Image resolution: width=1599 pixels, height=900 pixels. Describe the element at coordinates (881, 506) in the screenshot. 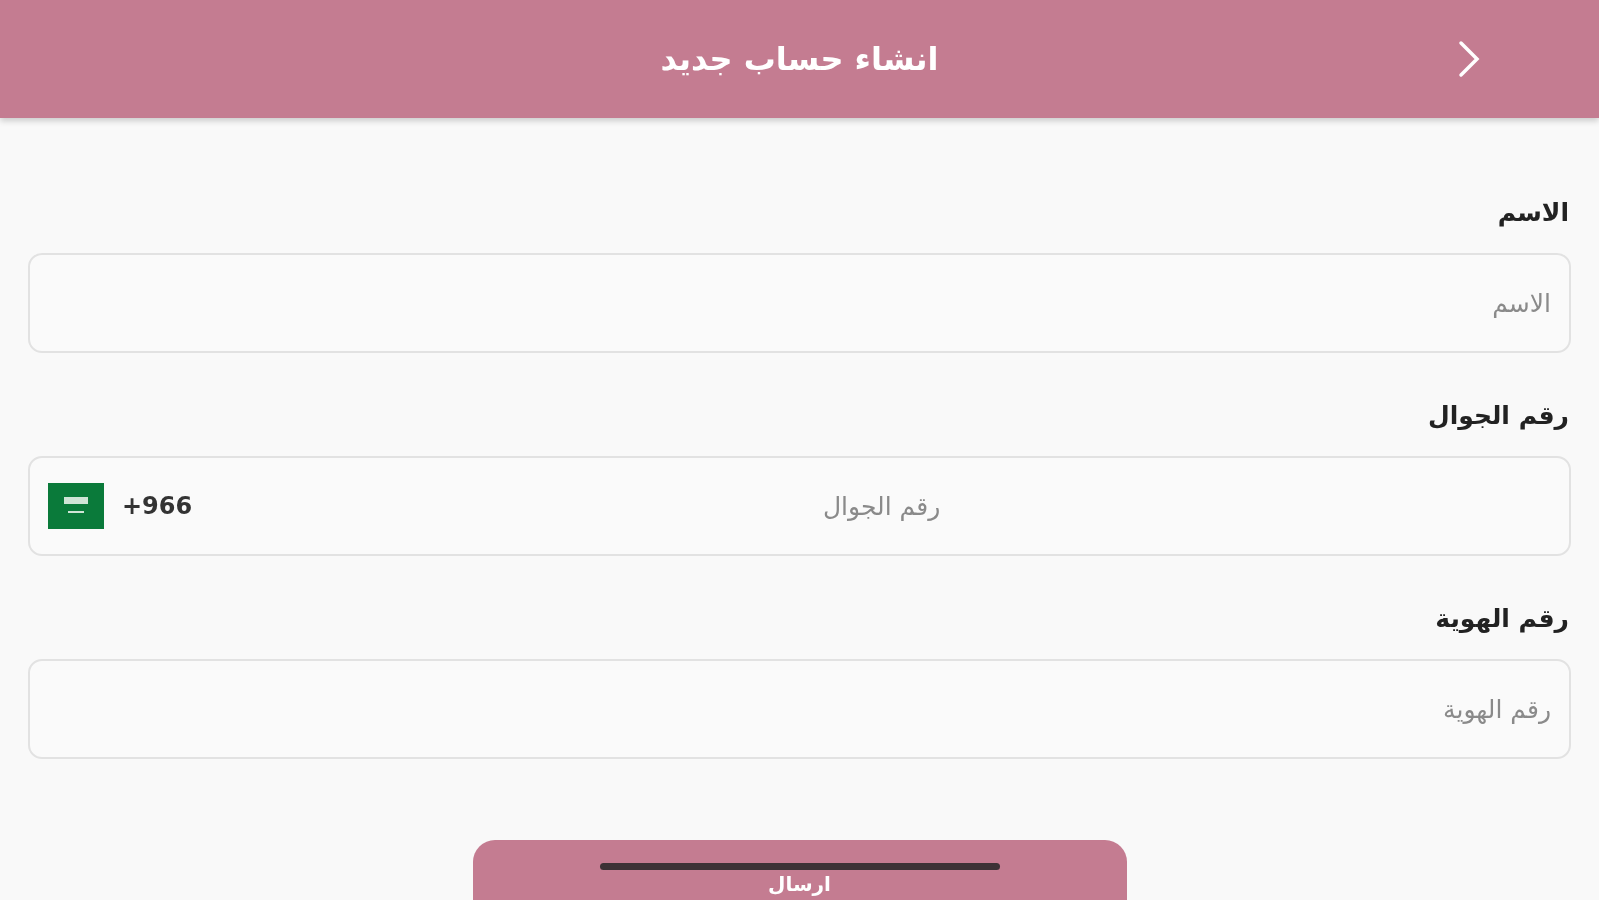

I see `phone-input: رقم الجوال` at that location.